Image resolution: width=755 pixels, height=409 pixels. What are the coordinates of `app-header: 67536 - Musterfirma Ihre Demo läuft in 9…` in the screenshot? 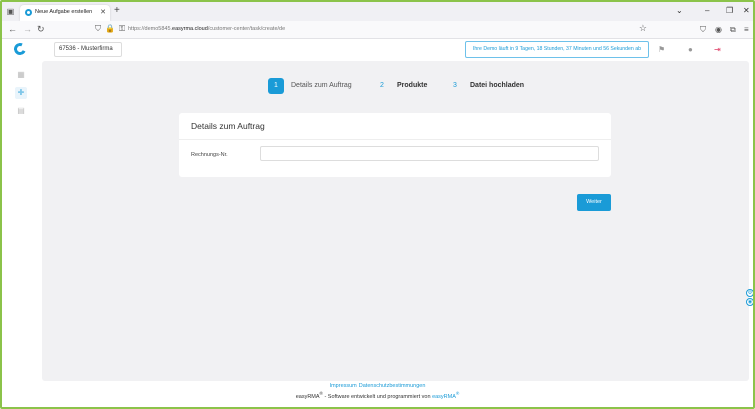 It's located at (377, 50).